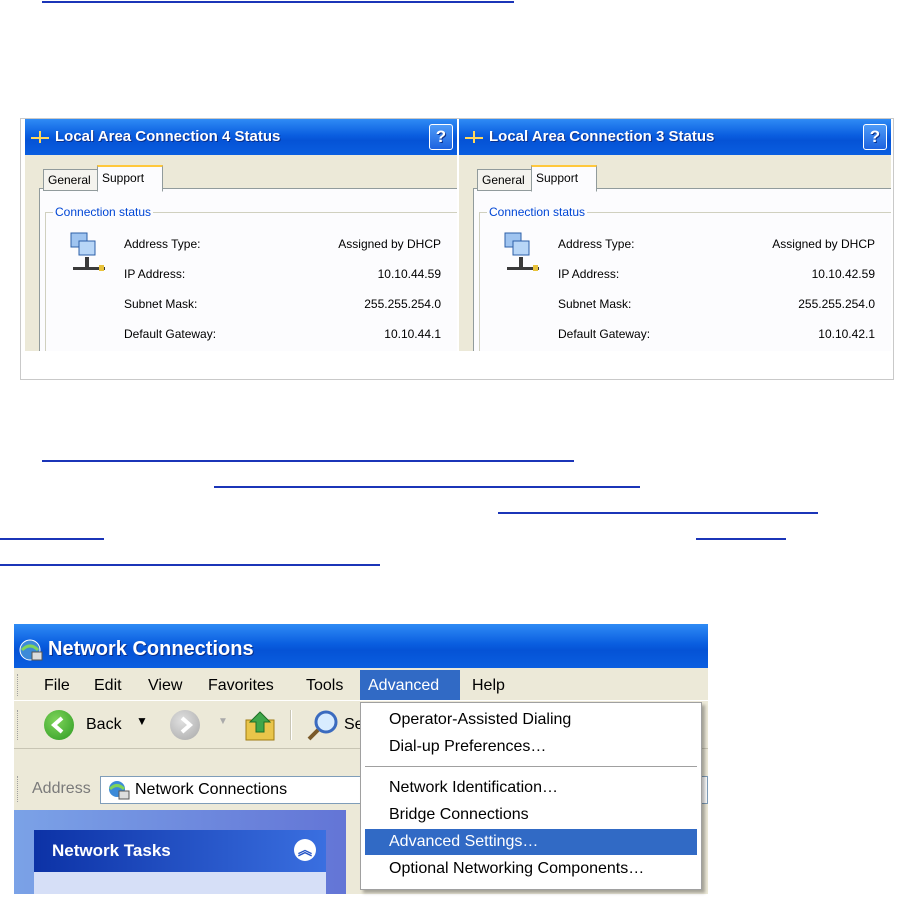 Image resolution: width=902 pixels, height=906 pixels. I want to click on menu-separator, so click(531, 767).